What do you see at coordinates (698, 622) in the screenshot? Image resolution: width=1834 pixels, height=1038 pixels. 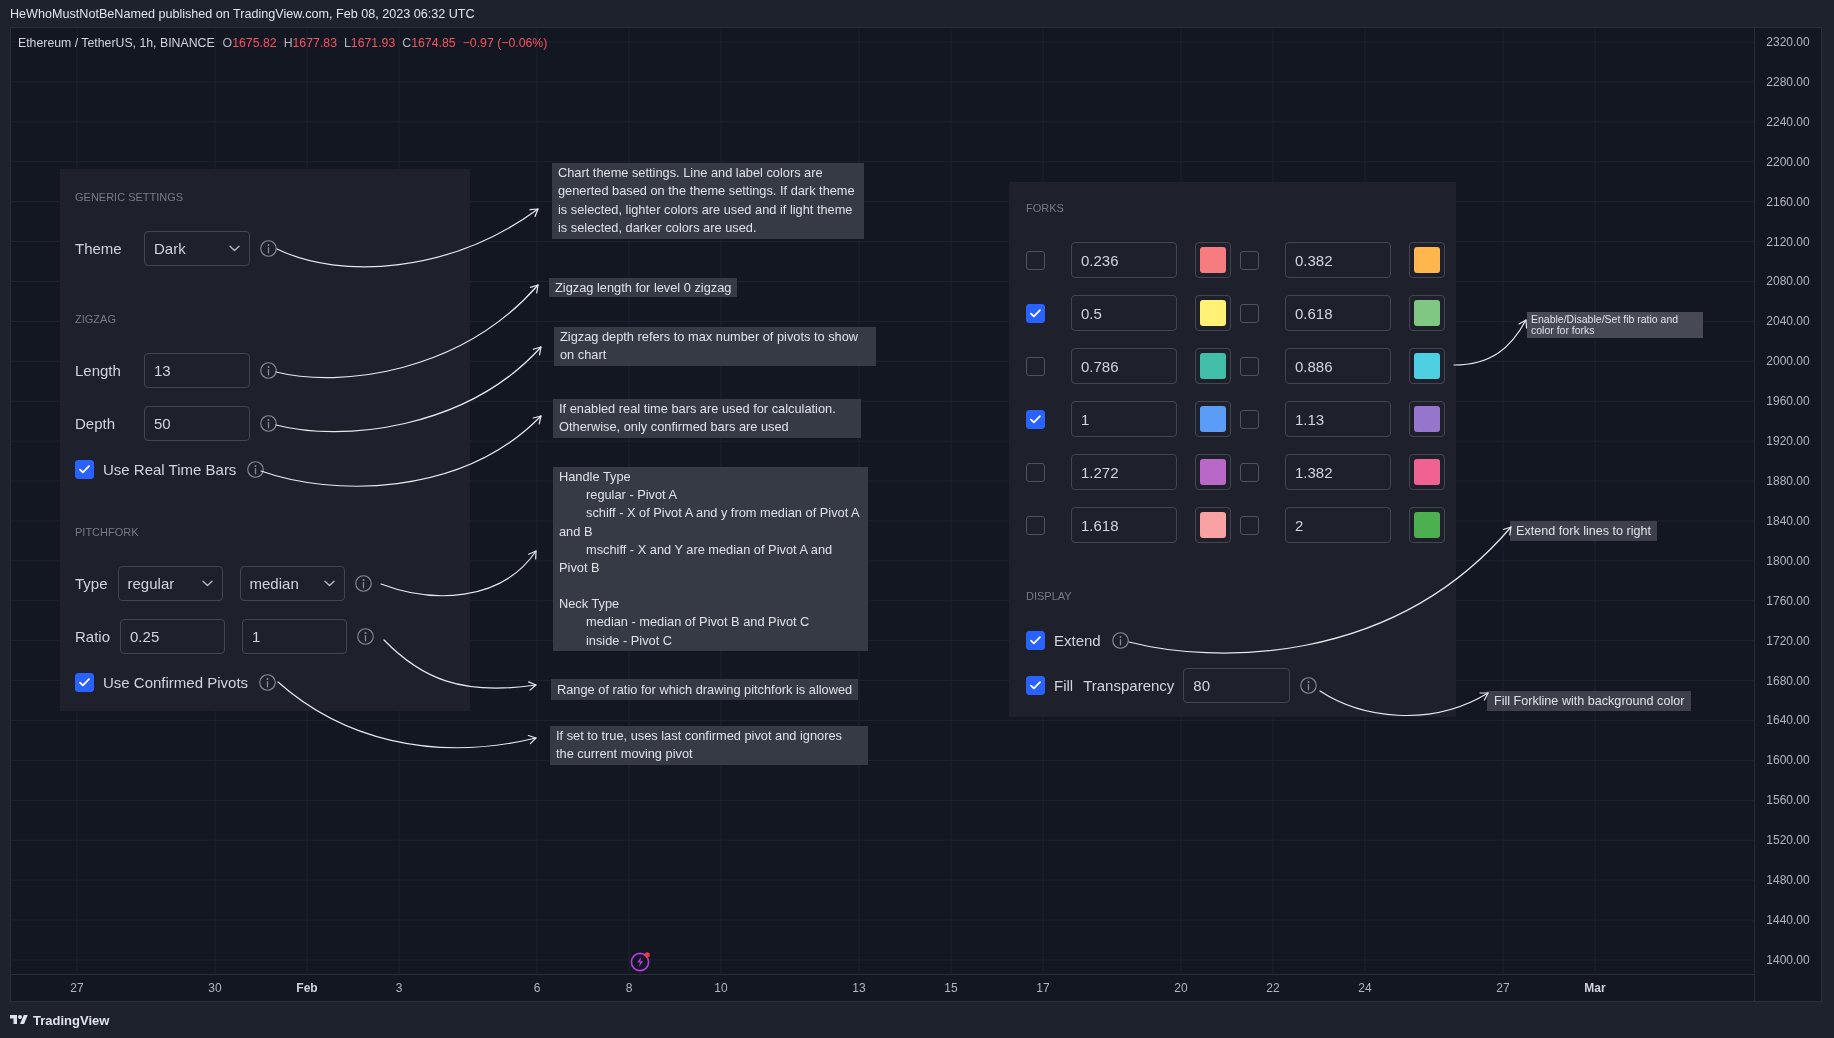 I see `note-item: median - median of Pivot B and Pivot C` at bounding box center [698, 622].